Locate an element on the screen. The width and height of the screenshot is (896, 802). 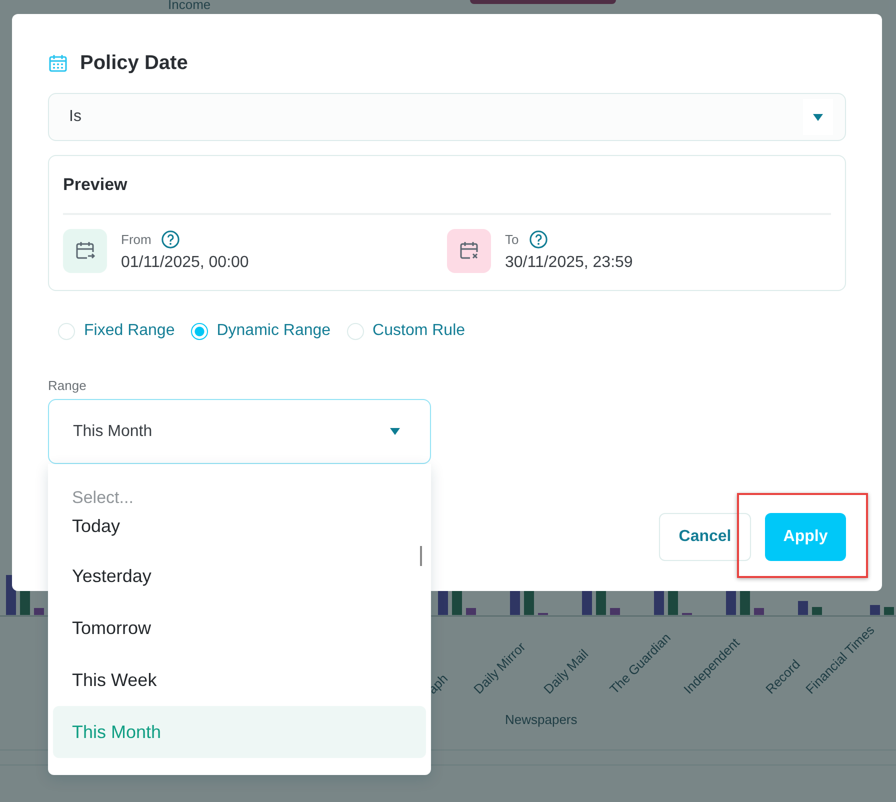
dropdown-option: Yesterday is located at coordinates (239, 576).